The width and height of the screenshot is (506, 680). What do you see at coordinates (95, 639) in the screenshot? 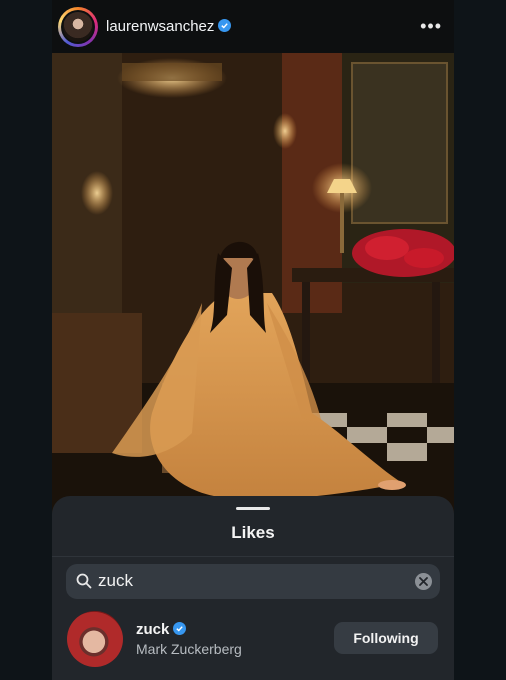
I see `avatar` at bounding box center [95, 639].